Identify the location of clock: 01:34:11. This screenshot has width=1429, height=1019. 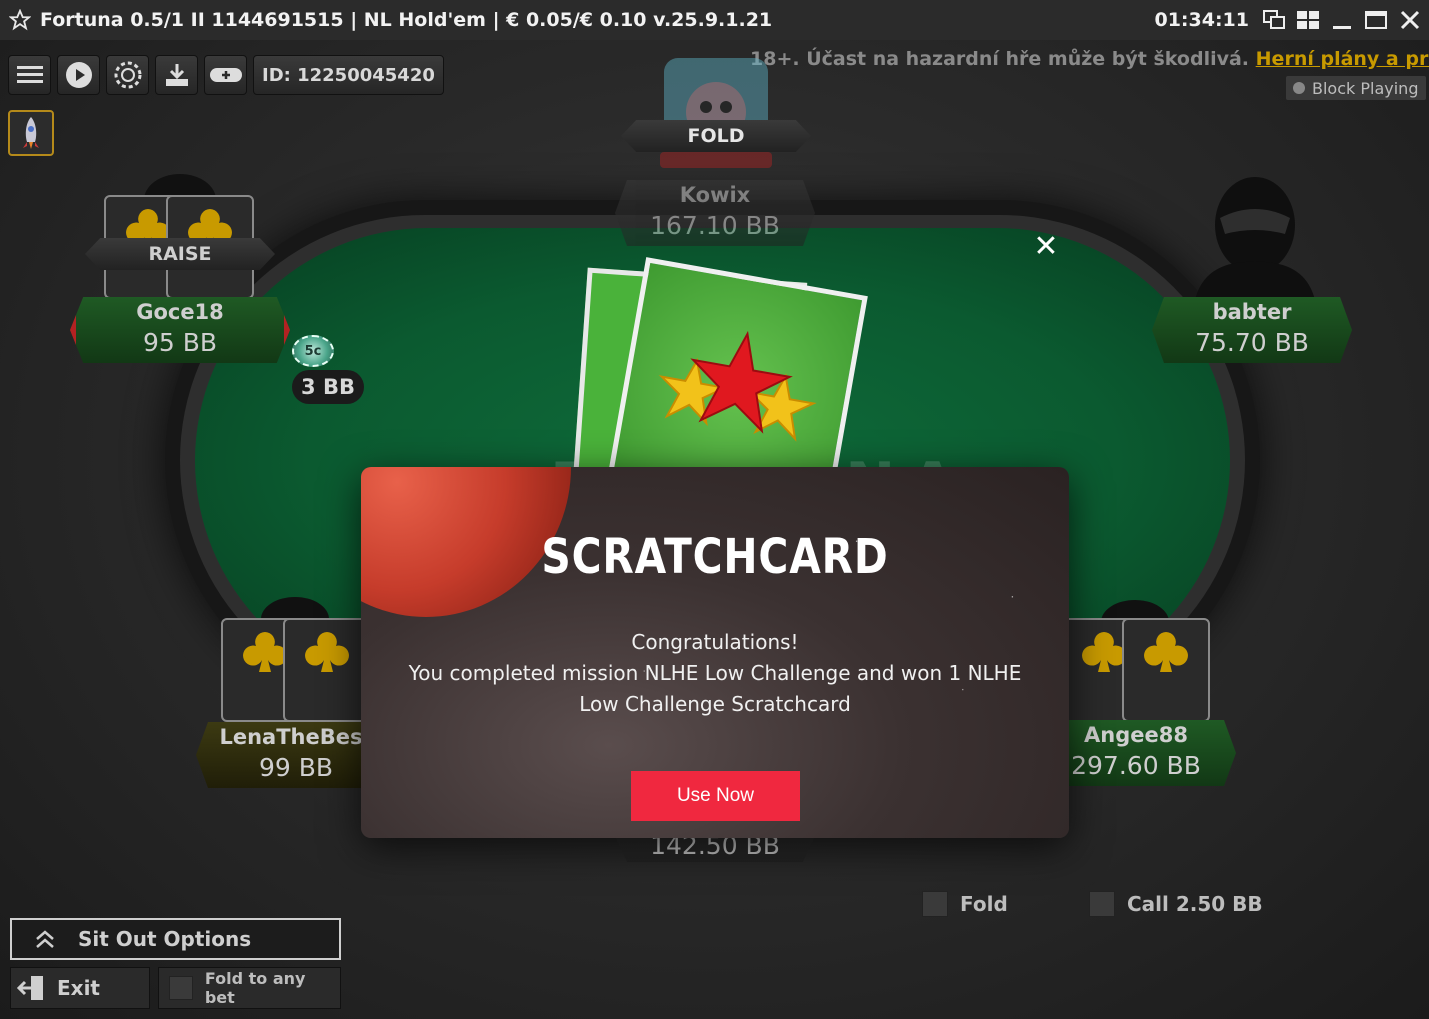
(1201, 20).